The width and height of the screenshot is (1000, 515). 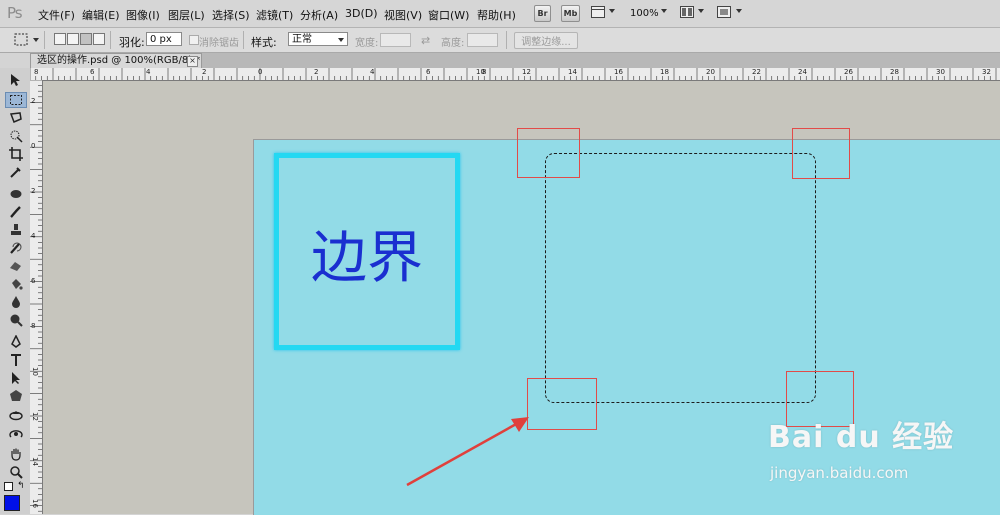 I want to click on hand-icon, so click(x=16, y=454).